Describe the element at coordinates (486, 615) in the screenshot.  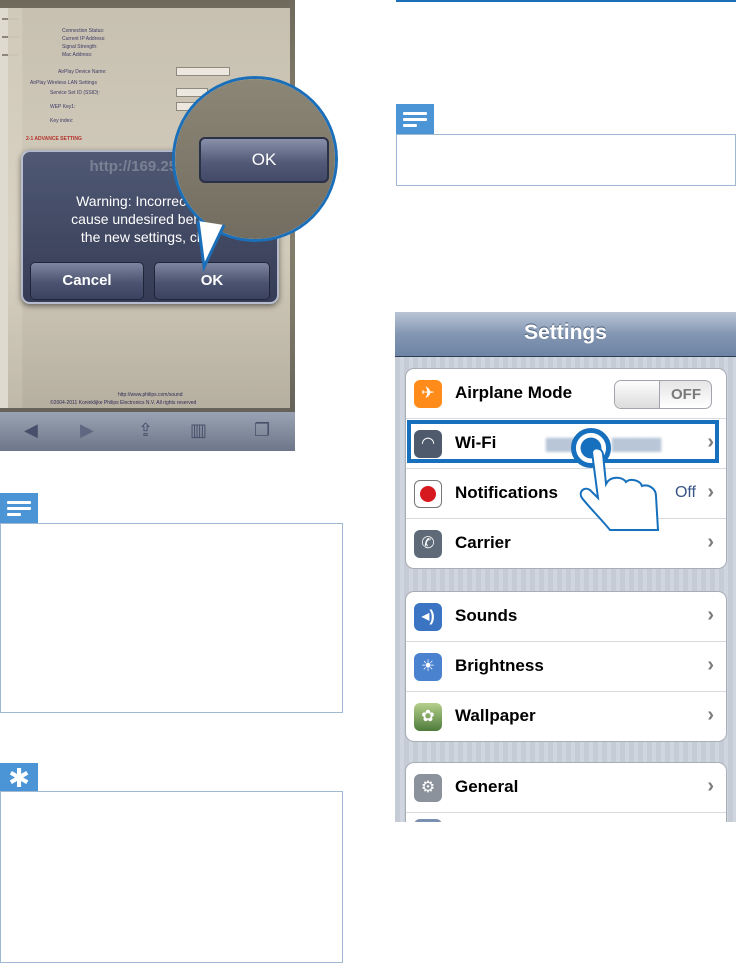
I see `row-label: Sounds` at that location.